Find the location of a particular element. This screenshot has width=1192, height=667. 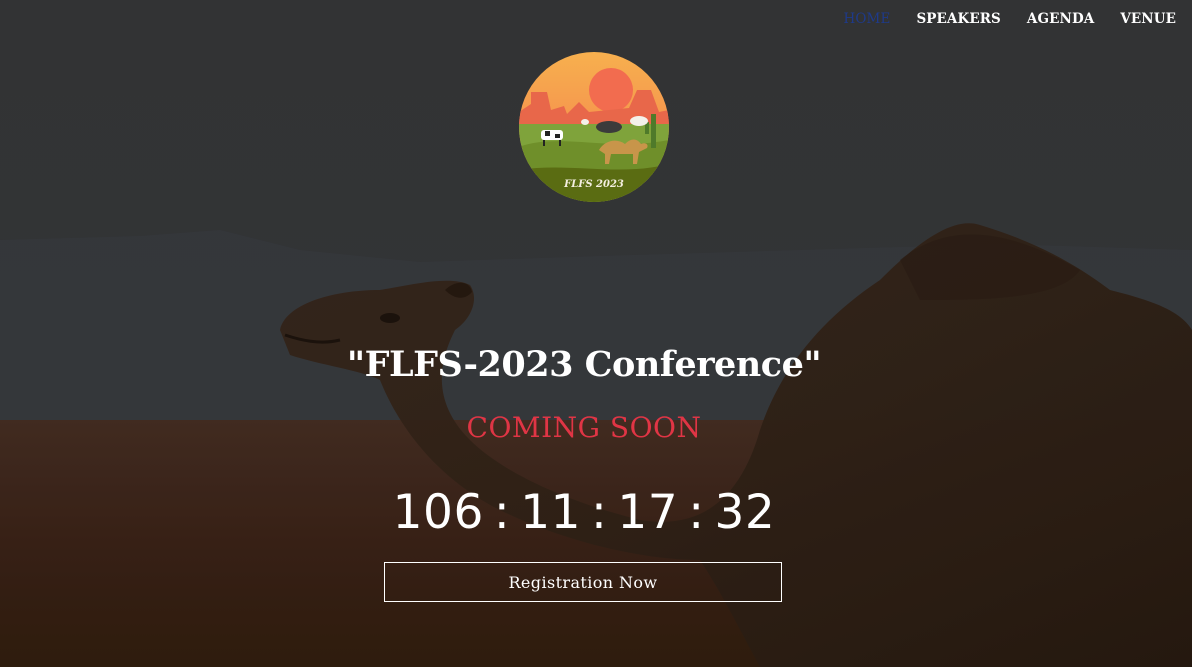

logo-text: FLFS 2023 is located at coordinates (593, 184).